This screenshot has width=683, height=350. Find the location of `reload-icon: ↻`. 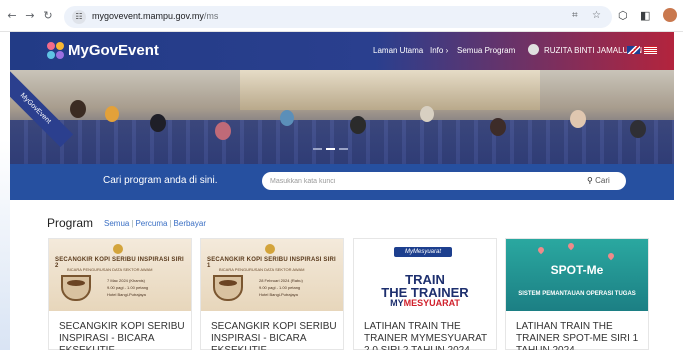

reload-icon: ↻ is located at coordinates (48, 16).